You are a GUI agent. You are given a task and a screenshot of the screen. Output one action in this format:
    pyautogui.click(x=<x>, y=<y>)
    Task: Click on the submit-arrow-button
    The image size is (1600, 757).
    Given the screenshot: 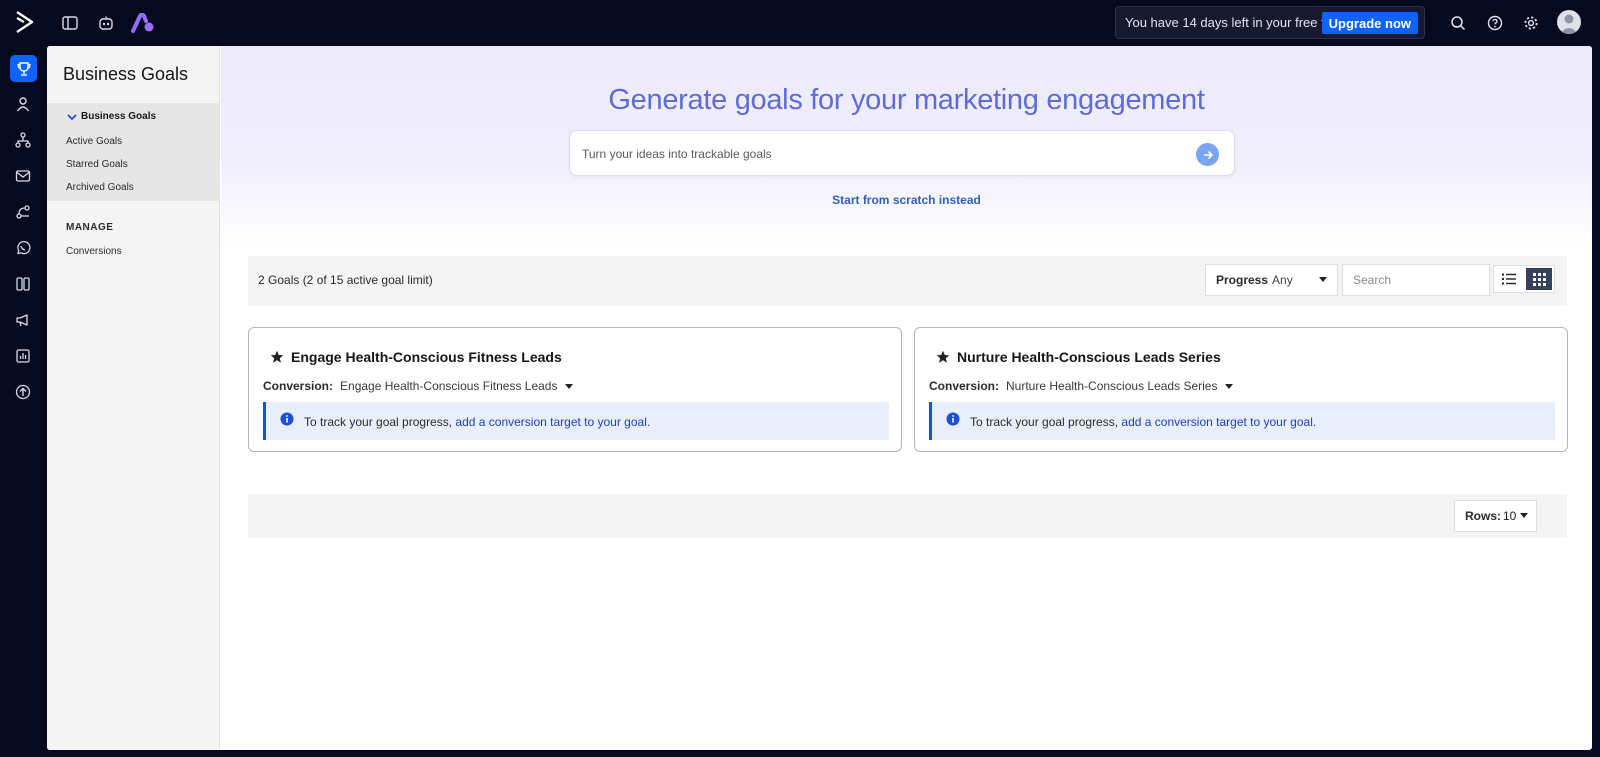 What is the action you would take?
    pyautogui.click(x=1207, y=154)
    